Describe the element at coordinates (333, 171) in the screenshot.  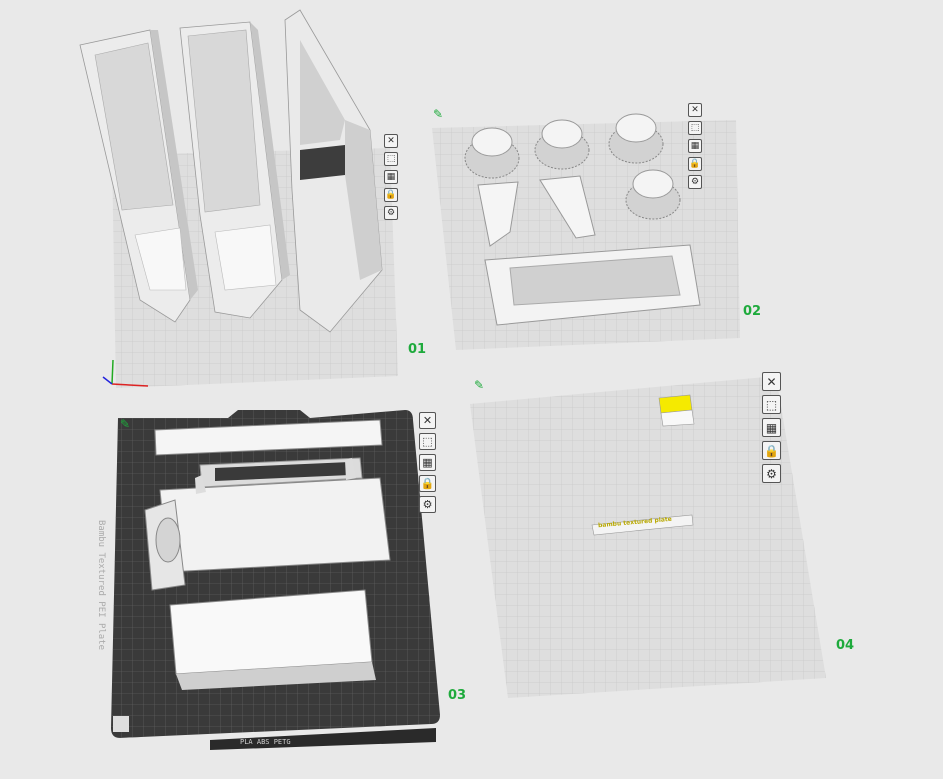
I see `model-rail-bracket` at that location.